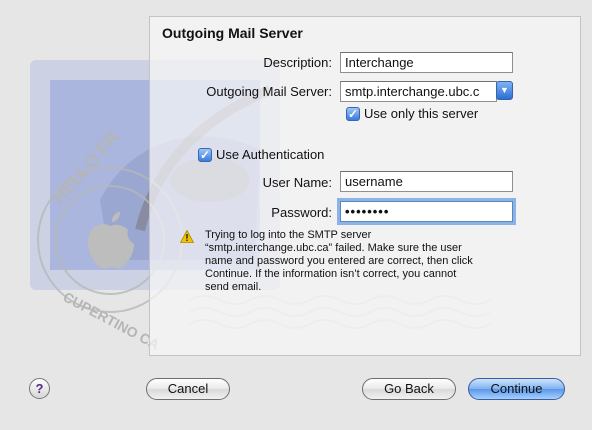 The width and height of the screenshot is (592, 430). What do you see at coordinates (232, 33) in the screenshot?
I see `page-title: Outgoing Mail Server` at bounding box center [232, 33].